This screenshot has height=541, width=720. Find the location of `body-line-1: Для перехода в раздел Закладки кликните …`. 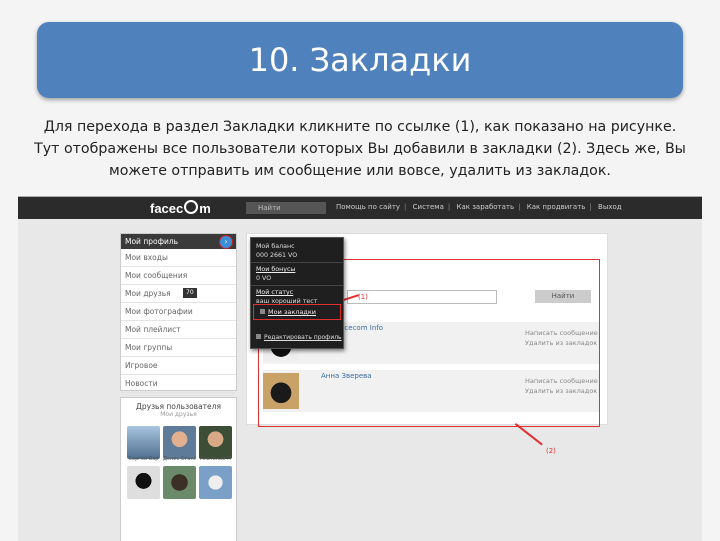

body-line-1: Для перехода в раздел Закладки кликните … is located at coordinates (360, 127).